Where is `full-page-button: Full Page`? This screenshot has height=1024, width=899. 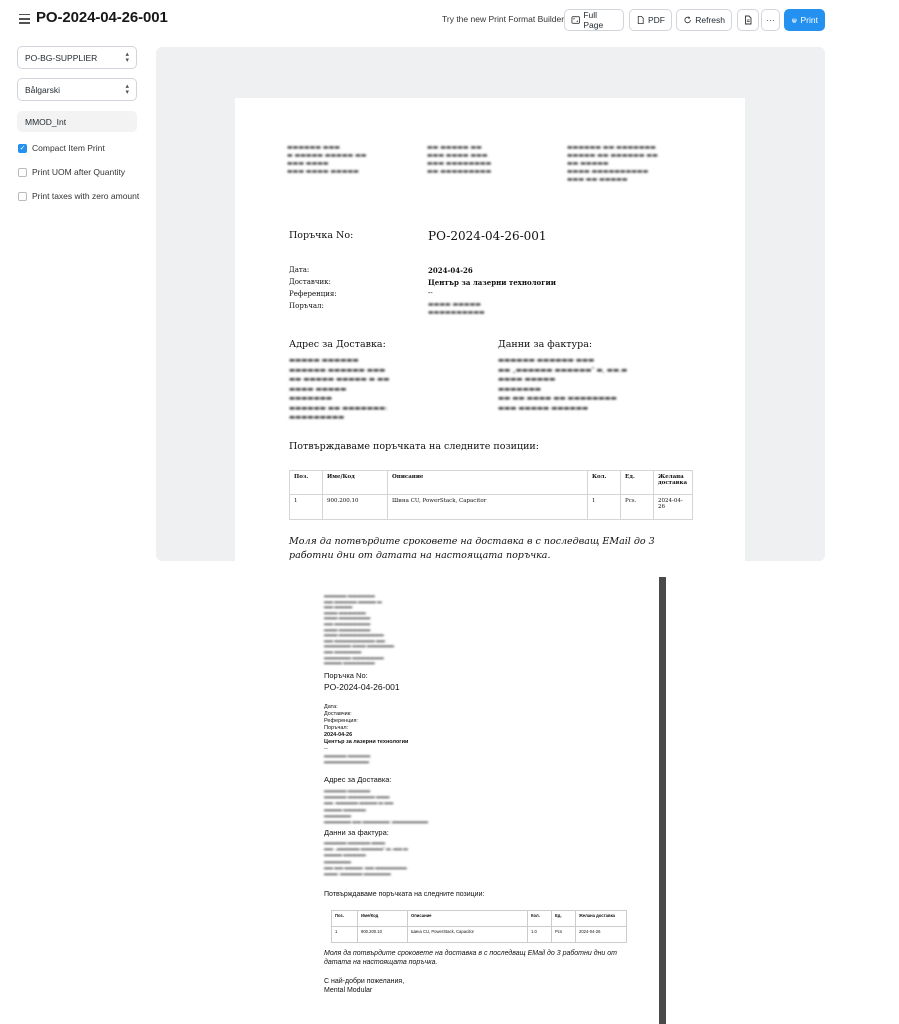 full-page-button: Full Page is located at coordinates (594, 20).